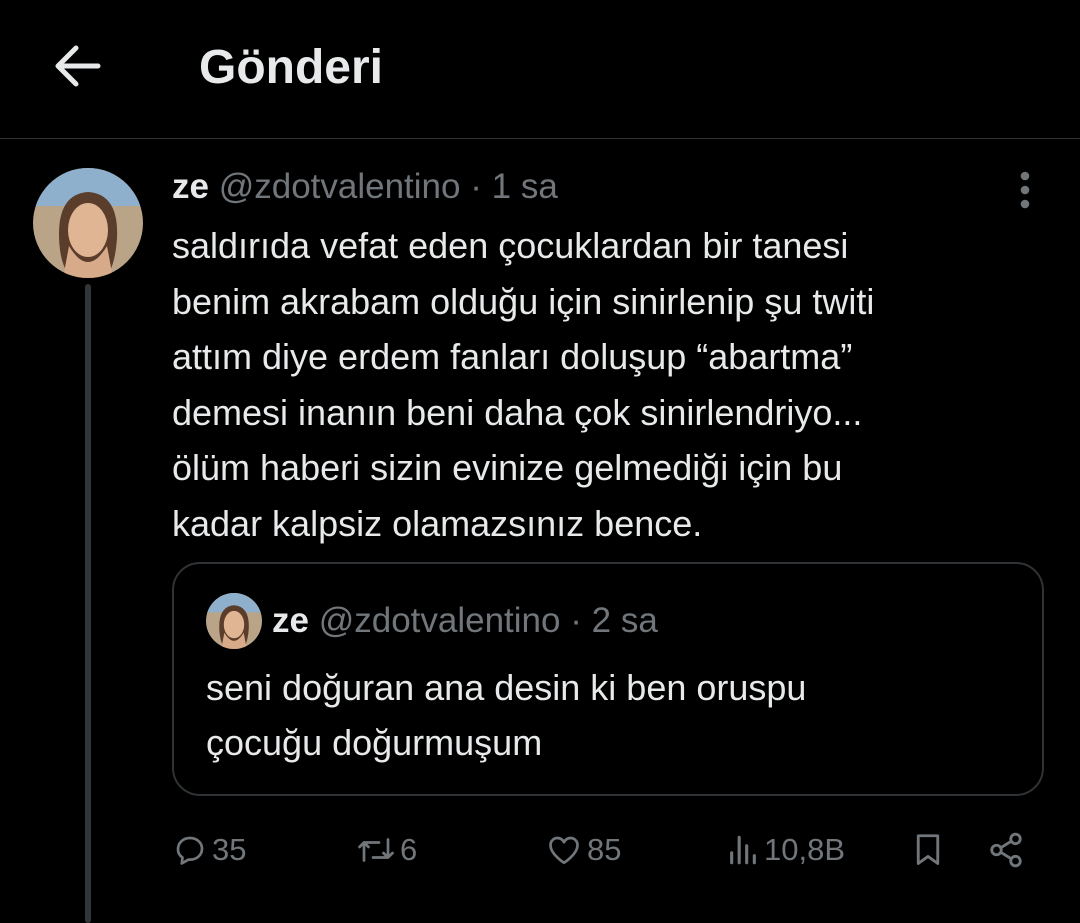 This screenshot has height=923, width=1080. I want to click on bookmark-icon, so click(928, 849).